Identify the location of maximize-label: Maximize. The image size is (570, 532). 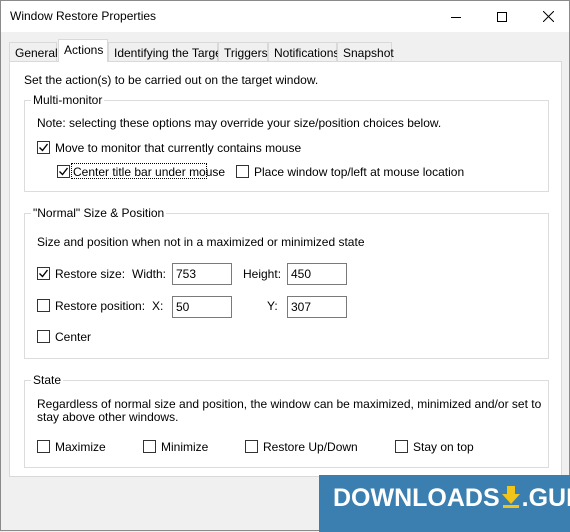
(80, 447).